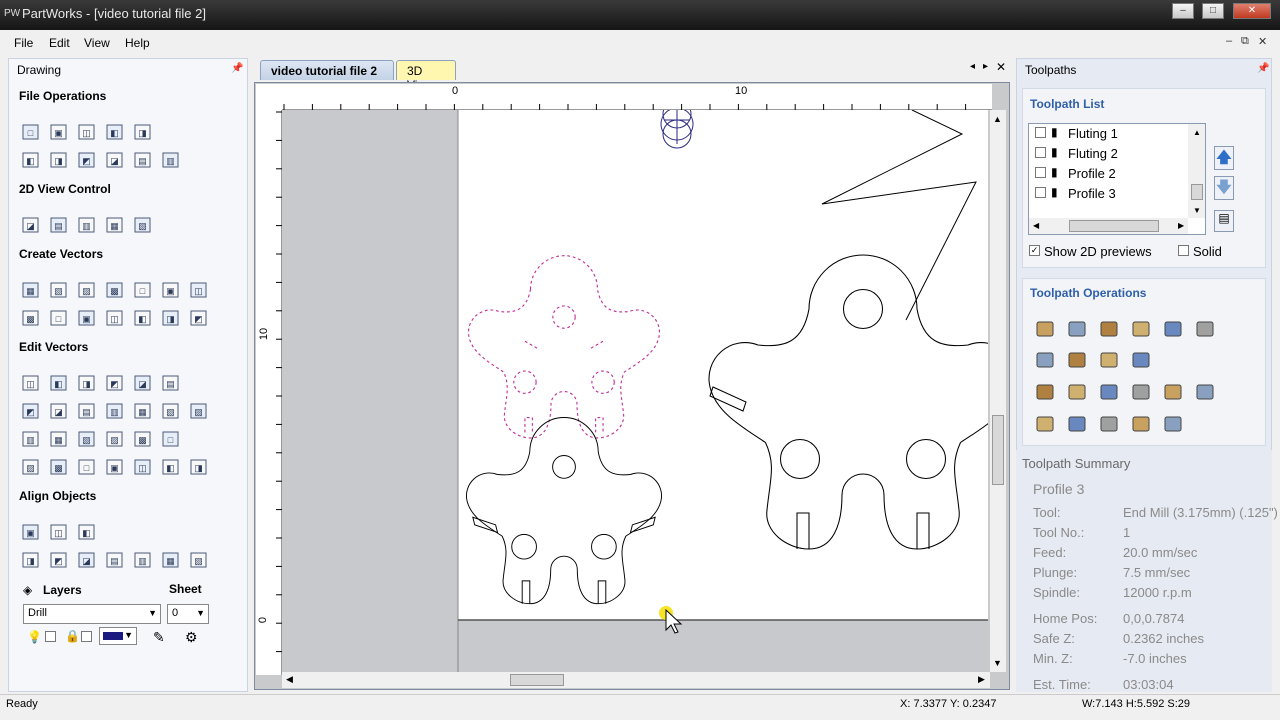 This screenshot has width=1280, height=720. Describe the element at coordinates (1224, 158) in the screenshot. I see `move-up-button: 🡅` at that location.